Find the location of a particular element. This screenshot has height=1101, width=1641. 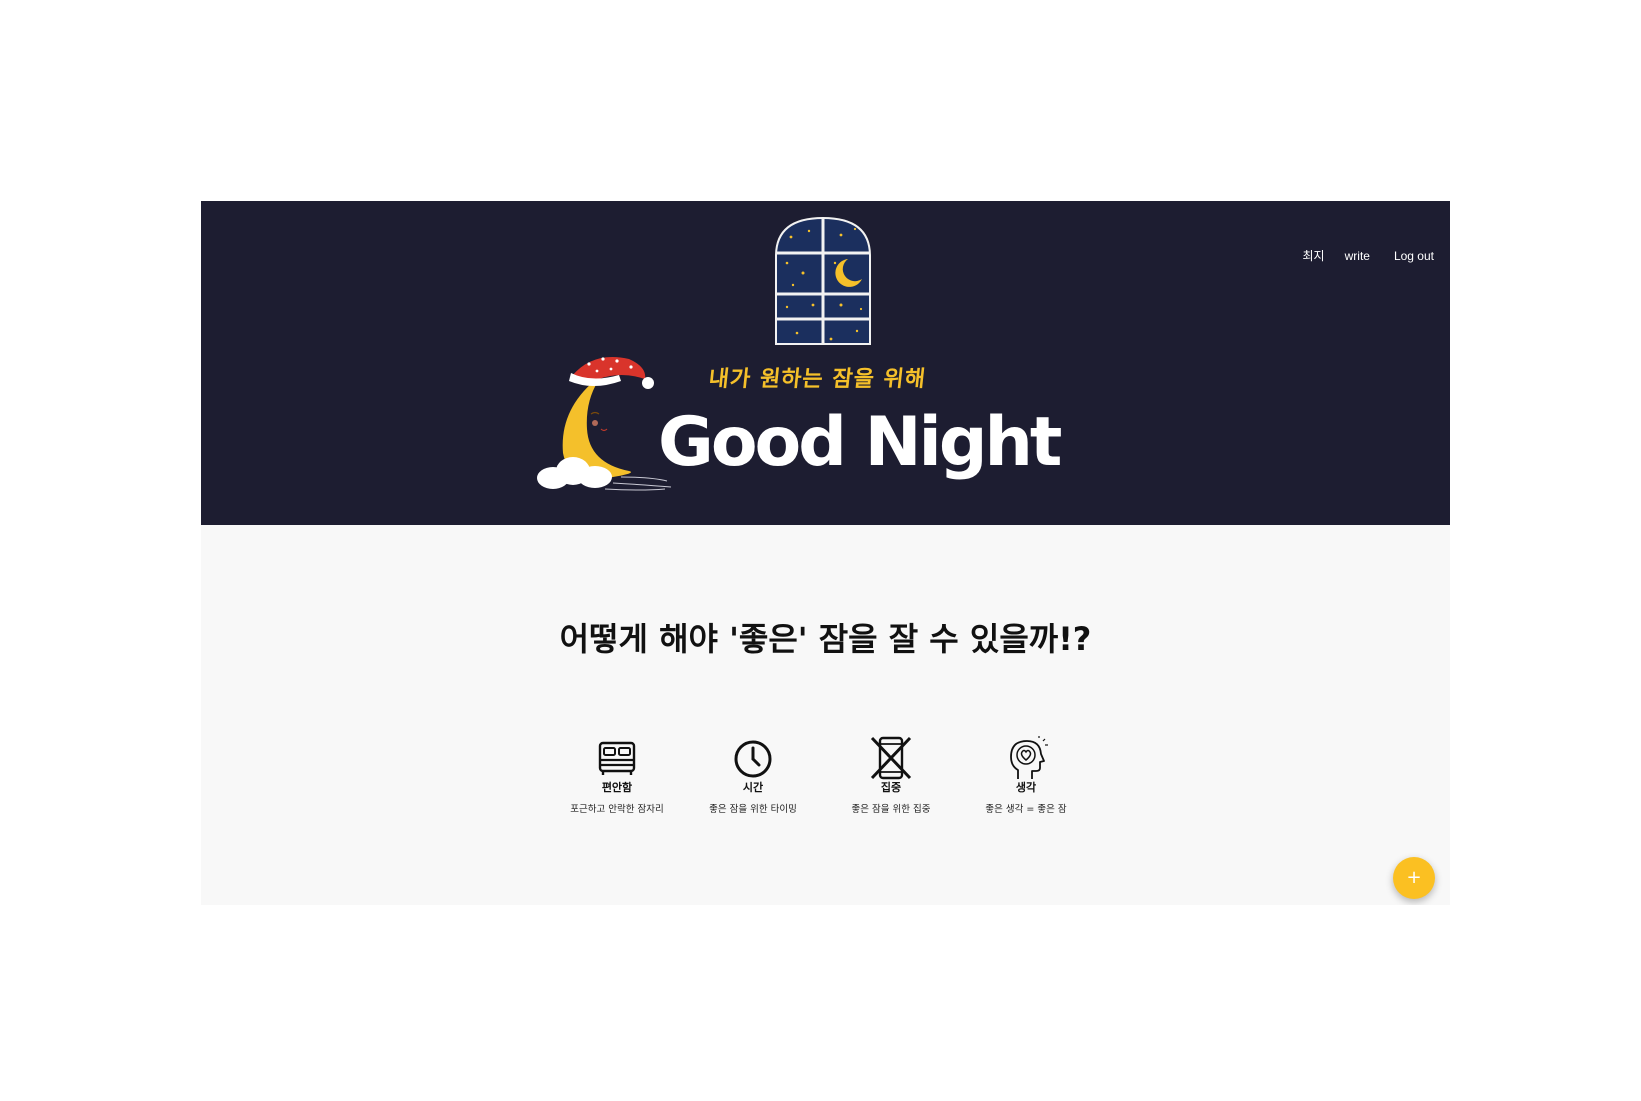

feature-desc: 좋은 잠을 위한 타이밍 is located at coordinates (753, 809).